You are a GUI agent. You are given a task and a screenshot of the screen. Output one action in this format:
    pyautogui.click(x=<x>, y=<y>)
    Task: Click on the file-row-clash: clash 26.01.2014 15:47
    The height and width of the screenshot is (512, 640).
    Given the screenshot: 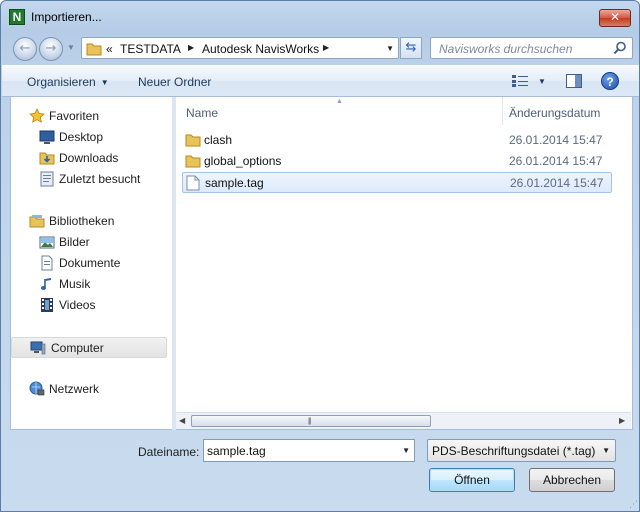 What is the action you would take?
    pyautogui.click(x=397, y=140)
    